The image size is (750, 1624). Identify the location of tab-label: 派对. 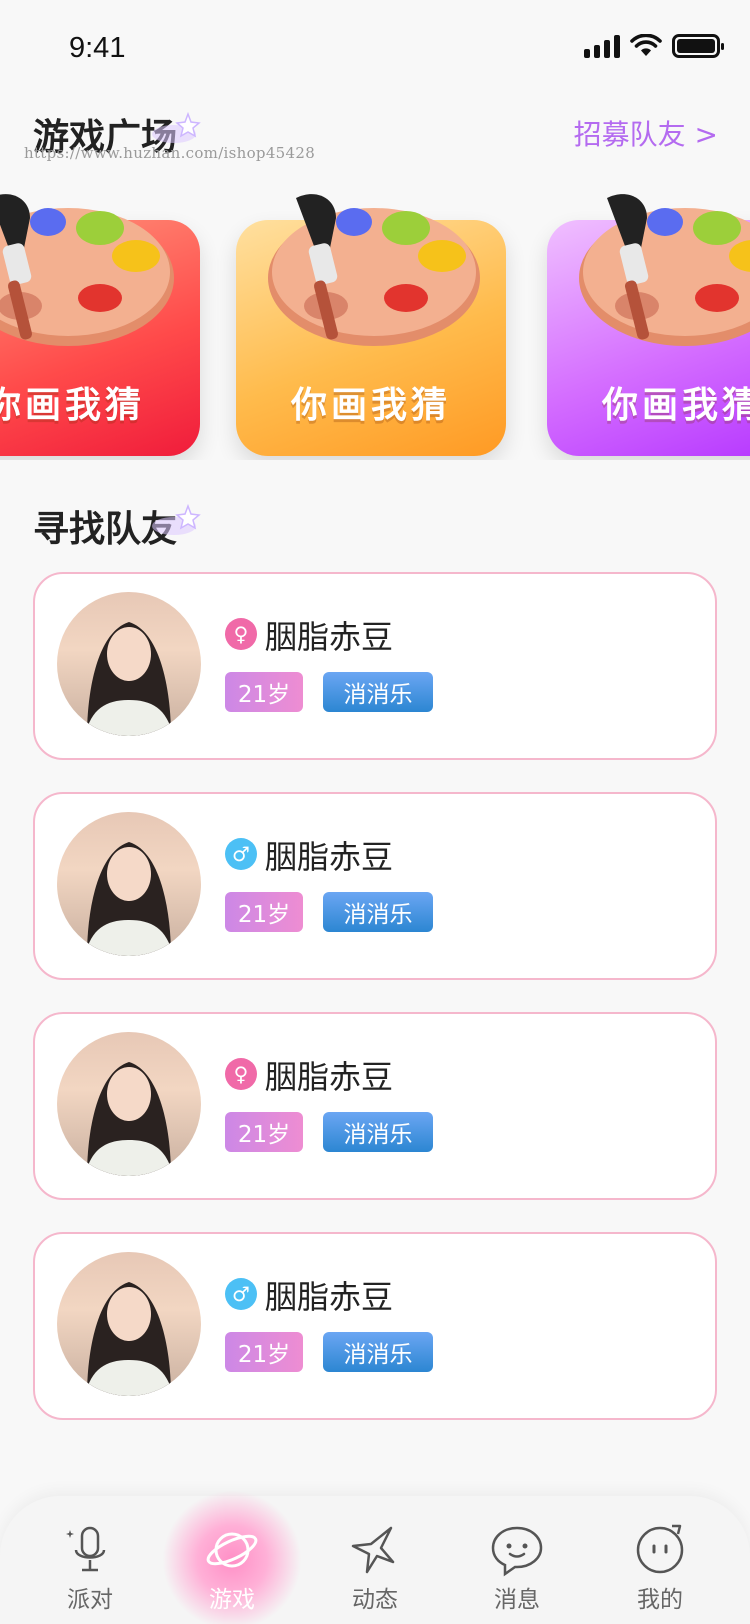
(90, 1600).